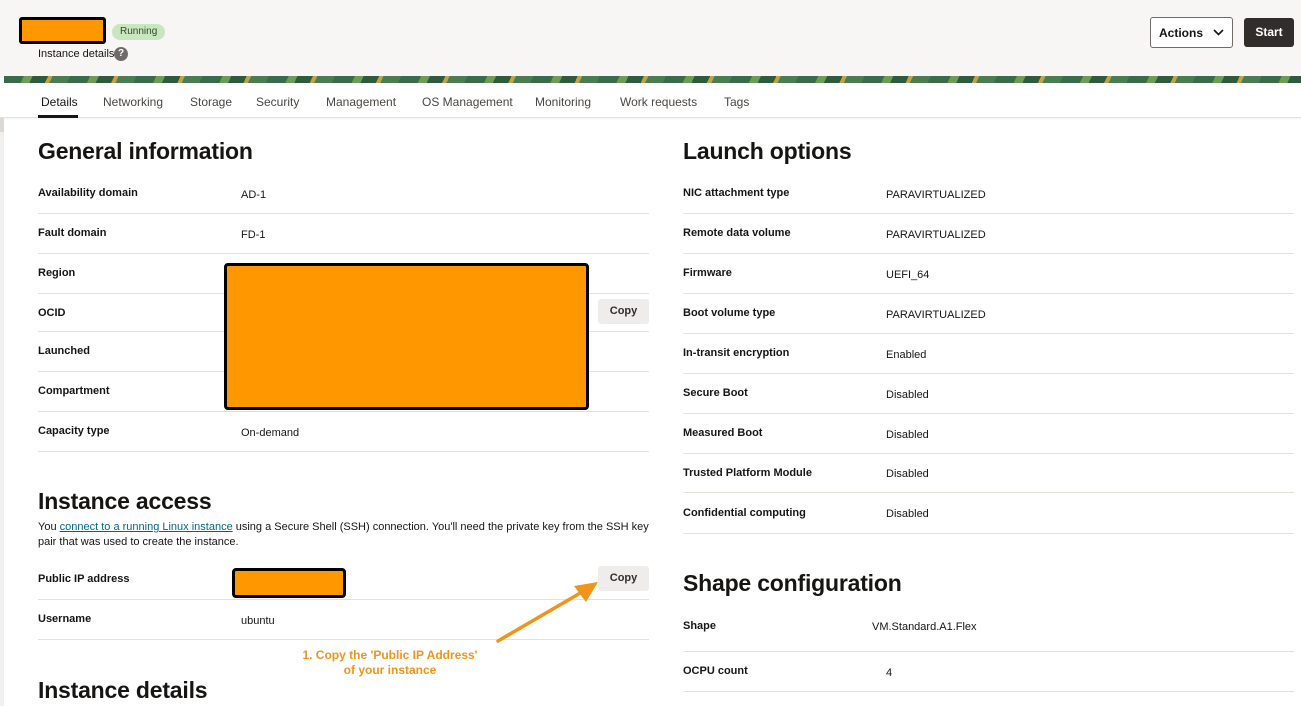 This screenshot has height=706, width=1301. What do you see at coordinates (736, 353) in the screenshot?
I see `in-transit-encryption-label: In-transit encryption` at bounding box center [736, 353].